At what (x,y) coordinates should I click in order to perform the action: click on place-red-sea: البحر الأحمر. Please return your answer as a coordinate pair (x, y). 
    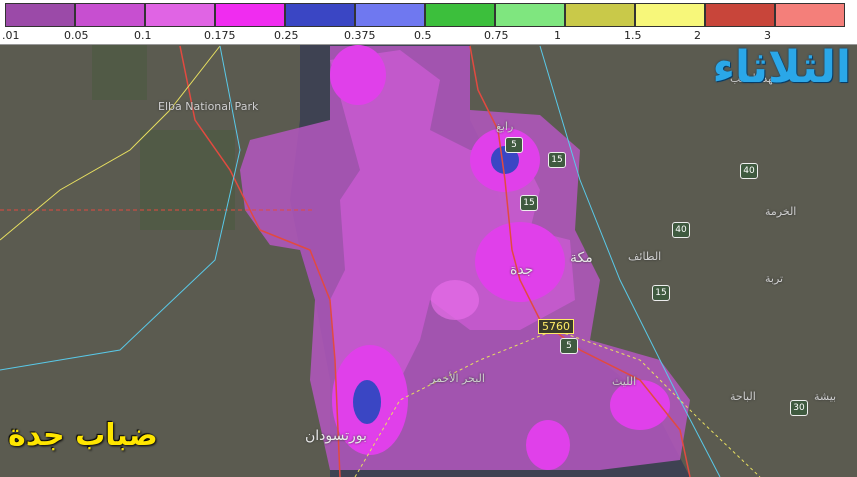
    Looking at the image, I should click on (457, 378).